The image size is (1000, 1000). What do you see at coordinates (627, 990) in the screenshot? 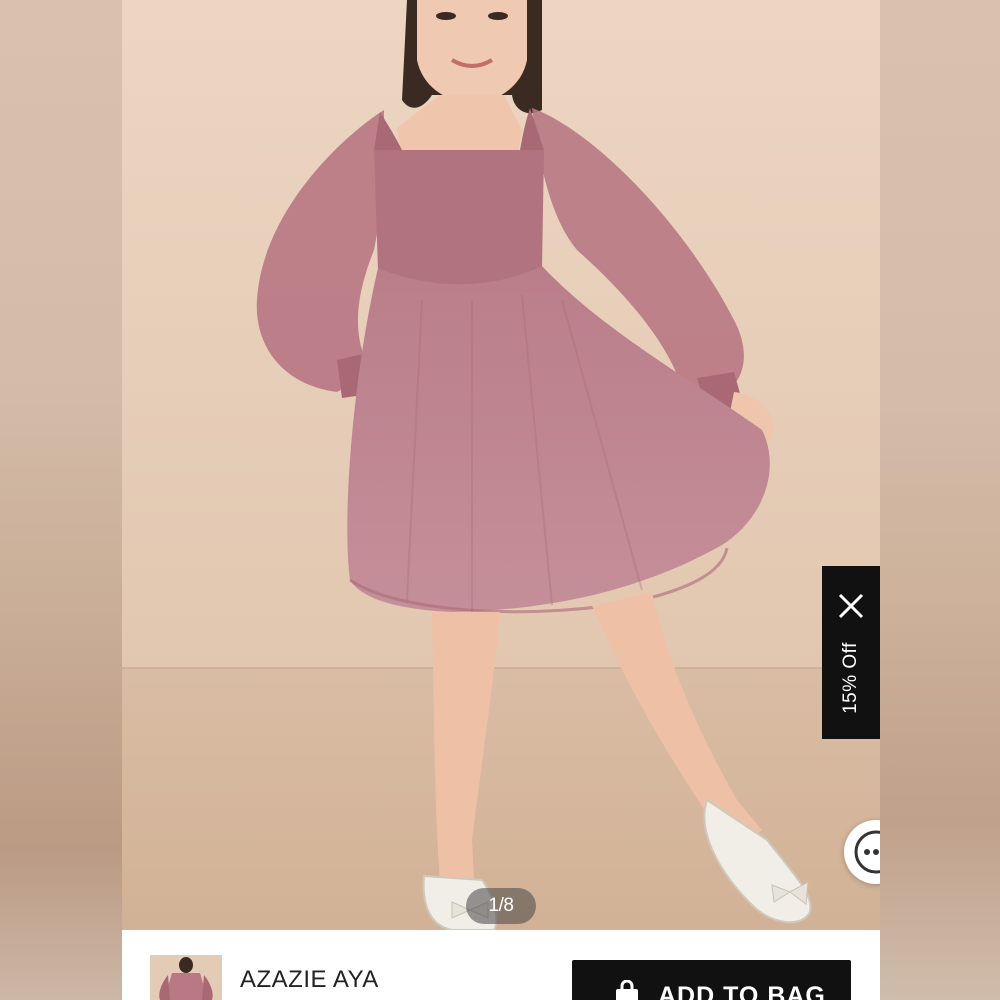
I see `shopping-bag-icon` at bounding box center [627, 990].